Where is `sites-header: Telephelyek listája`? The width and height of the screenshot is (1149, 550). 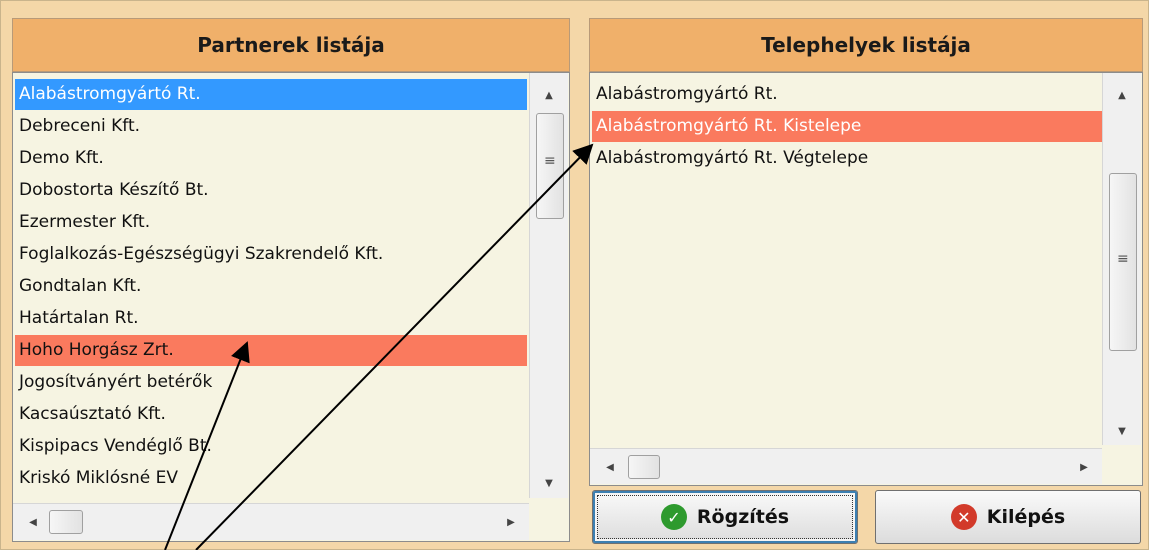
sites-header: Telephelyek listája is located at coordinates (866, 45).